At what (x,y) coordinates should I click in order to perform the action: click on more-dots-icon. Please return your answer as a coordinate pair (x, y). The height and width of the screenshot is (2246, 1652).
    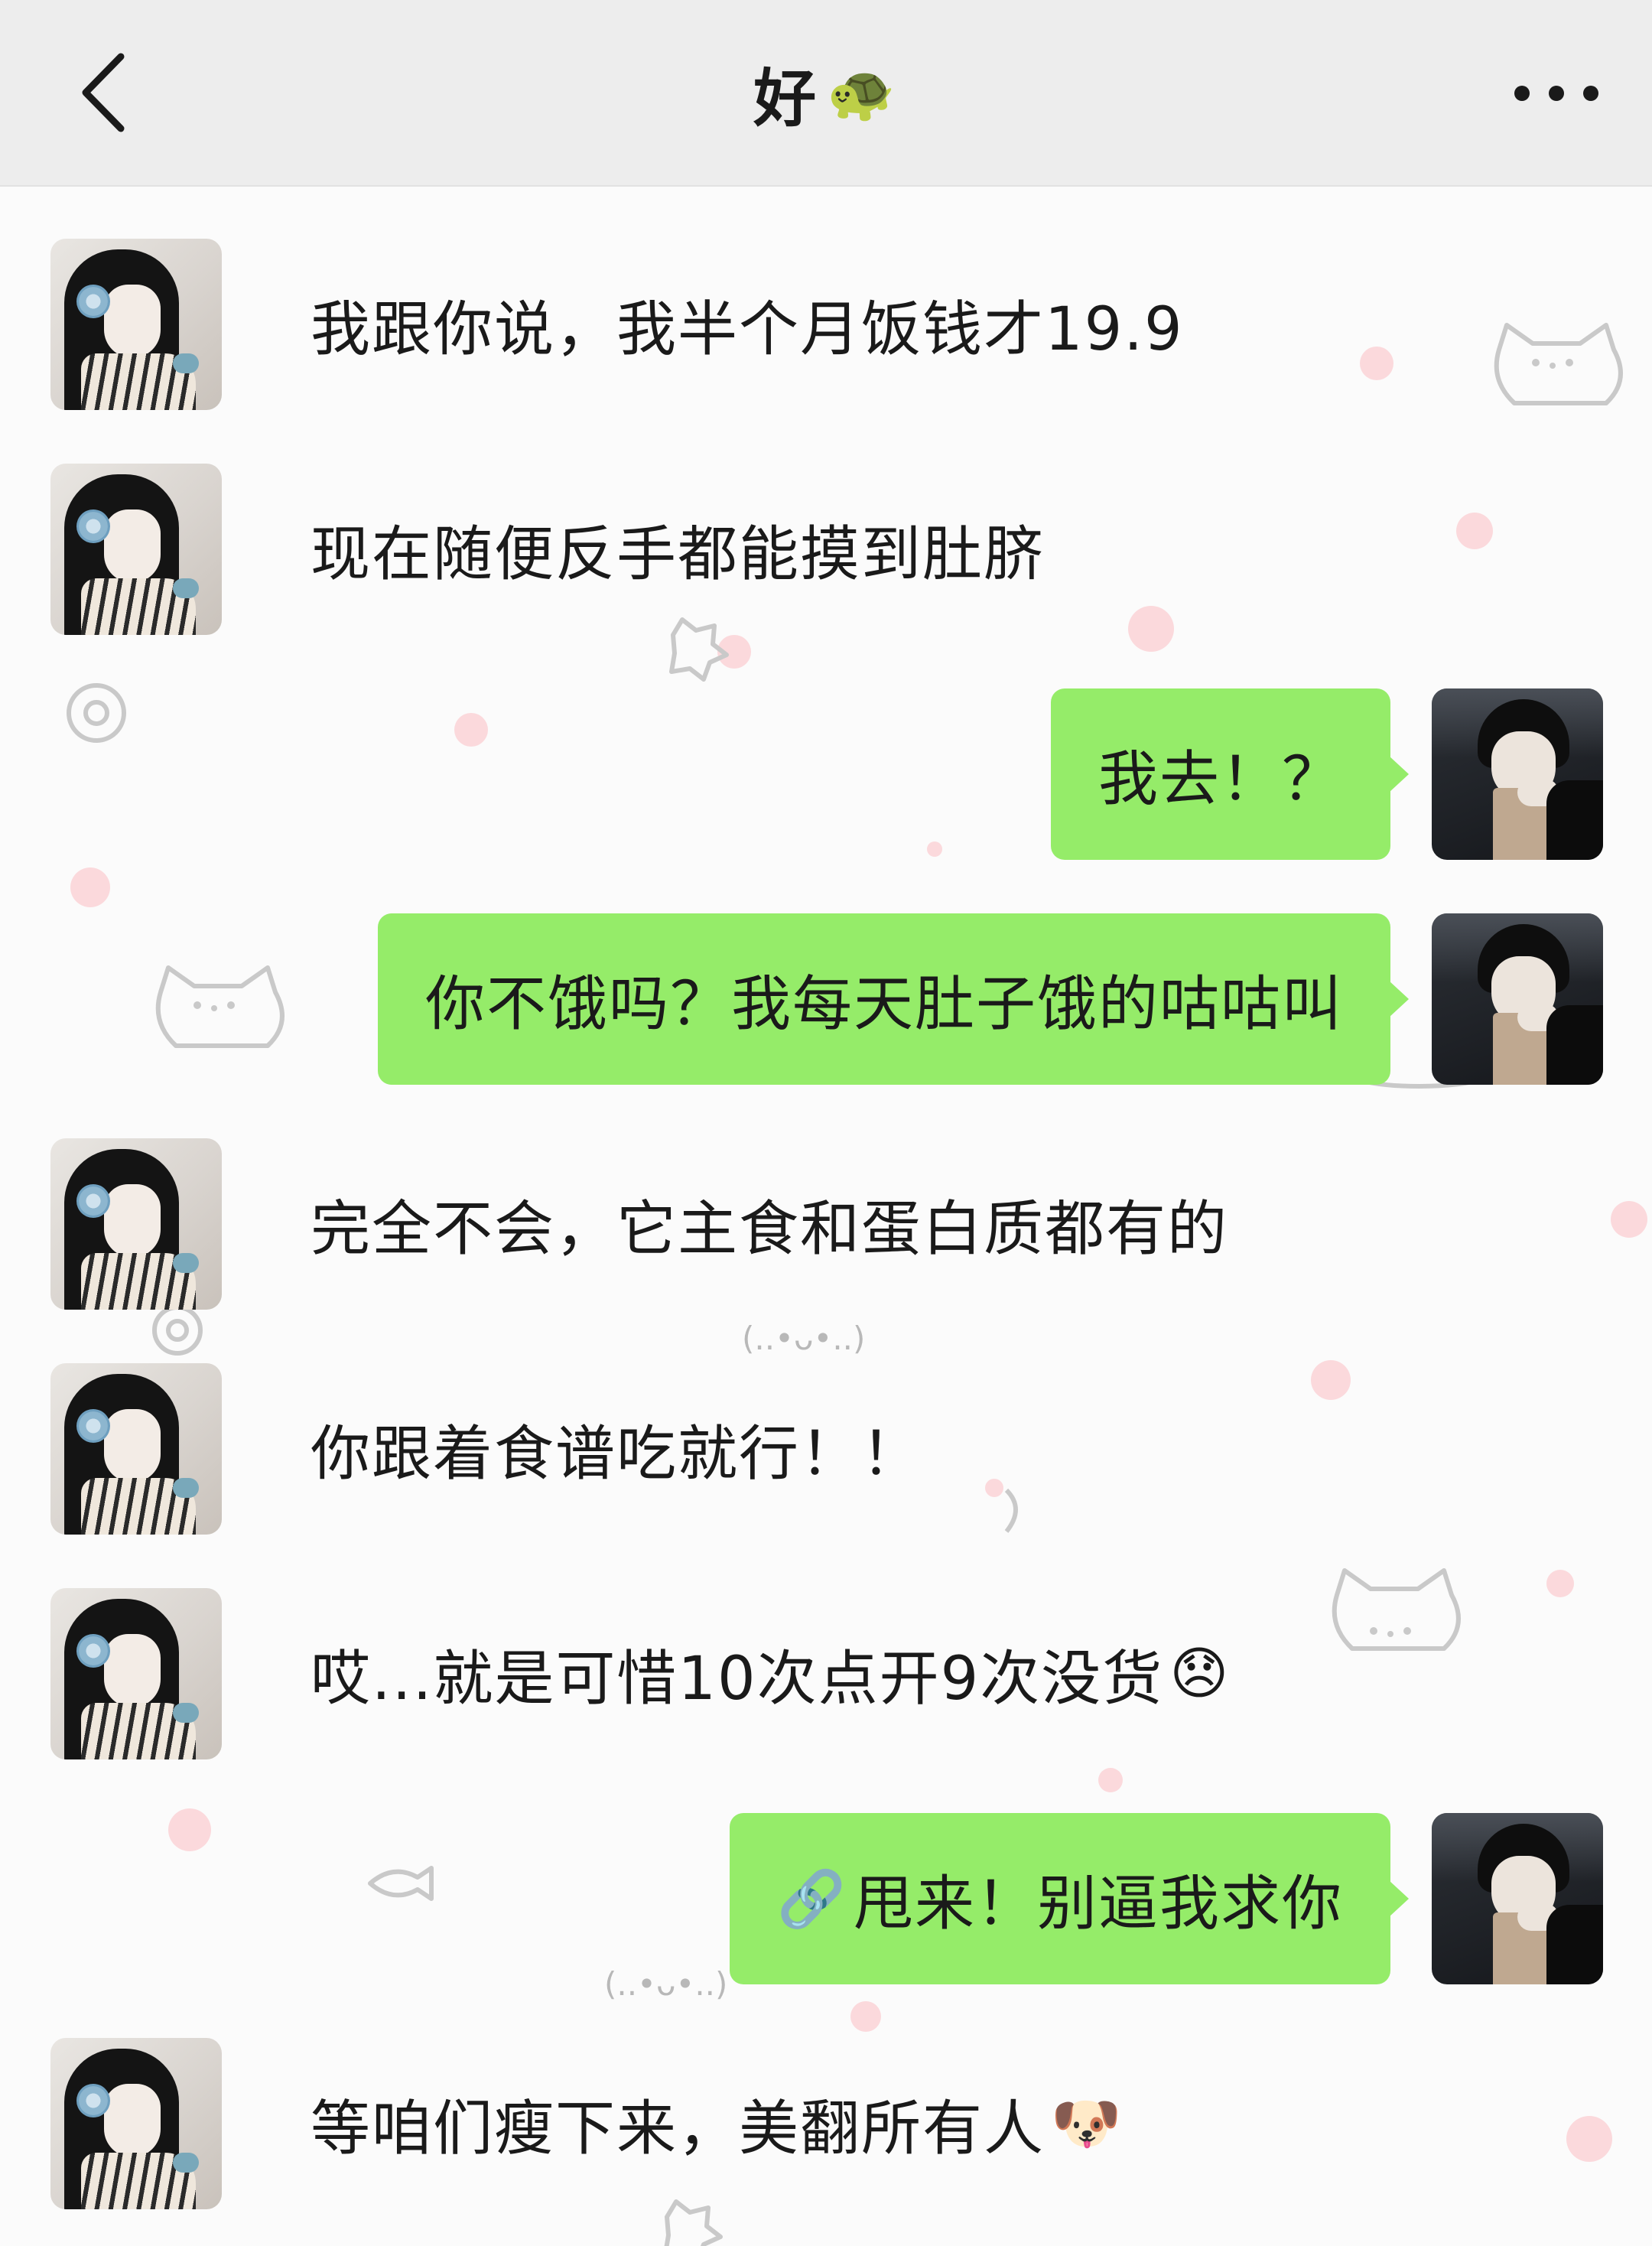
    Looking at the image, I should click on (1556, 93).